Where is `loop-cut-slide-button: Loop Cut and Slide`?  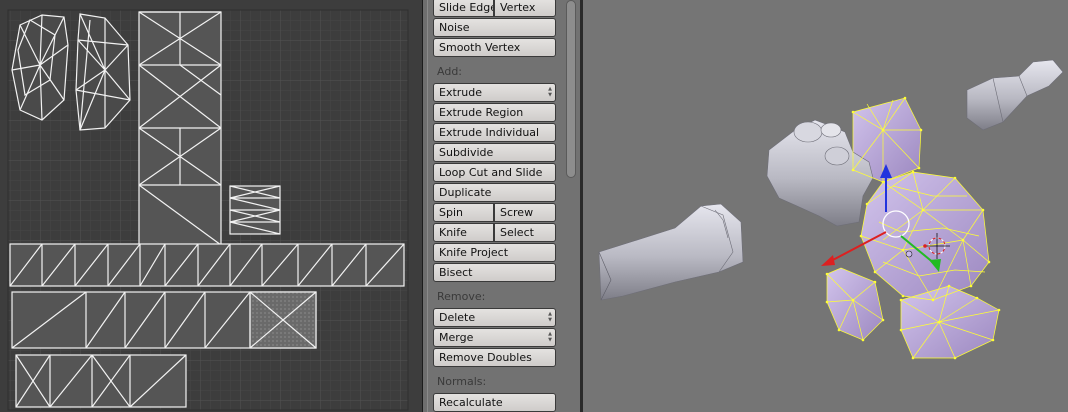 loop-cut-slide-button: Loop Cut and Slide is located at coordinates (494, 172).